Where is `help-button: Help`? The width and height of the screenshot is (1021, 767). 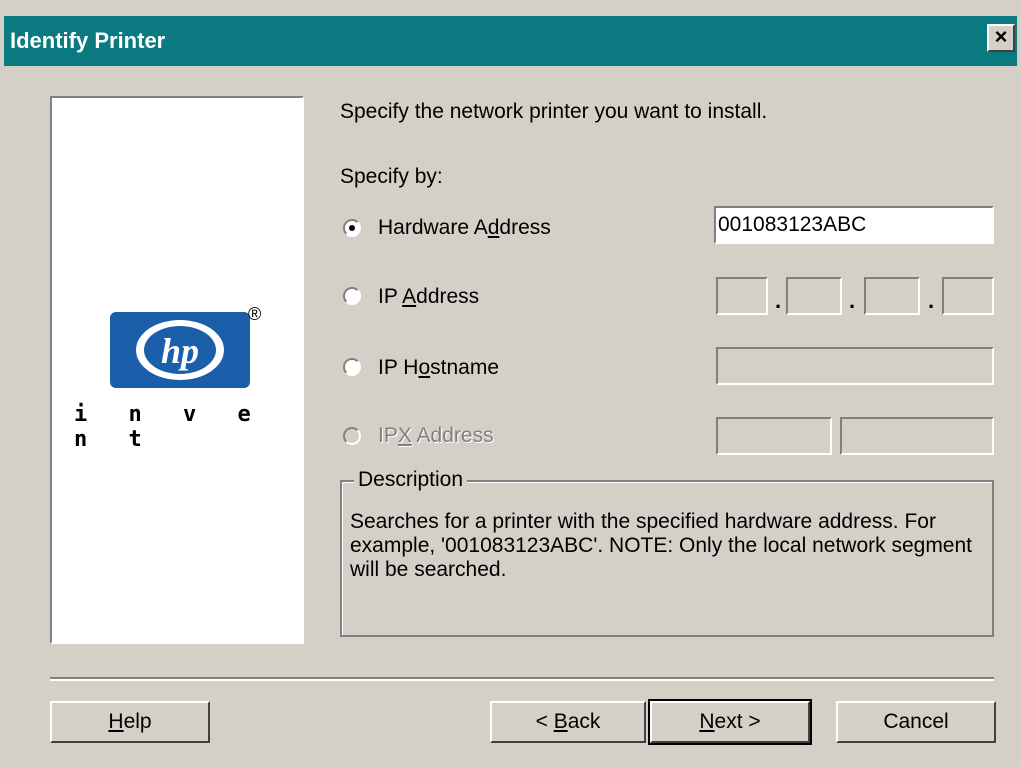 help-button: Help is located at coordinates (130, 722).